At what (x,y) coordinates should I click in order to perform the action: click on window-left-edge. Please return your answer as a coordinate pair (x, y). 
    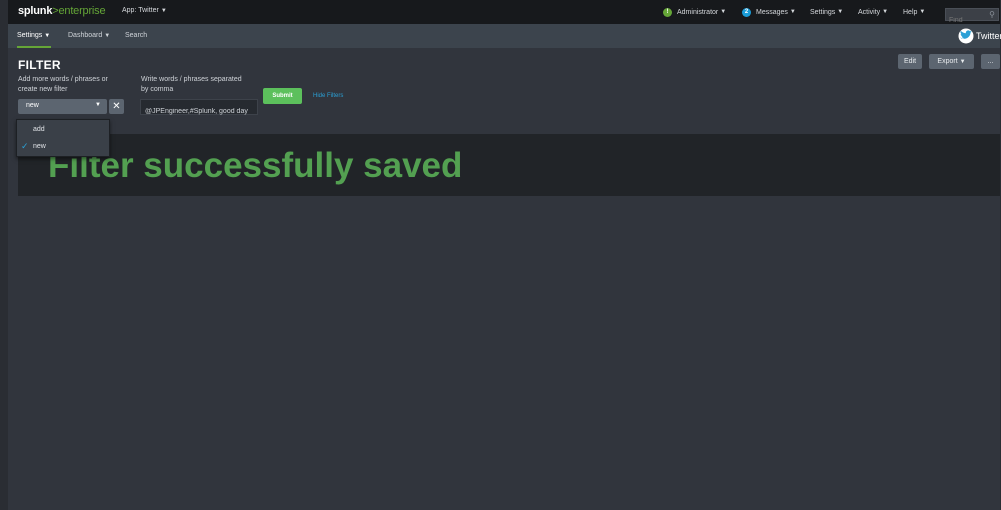
    Looking at the image, I should click on (4, 255).